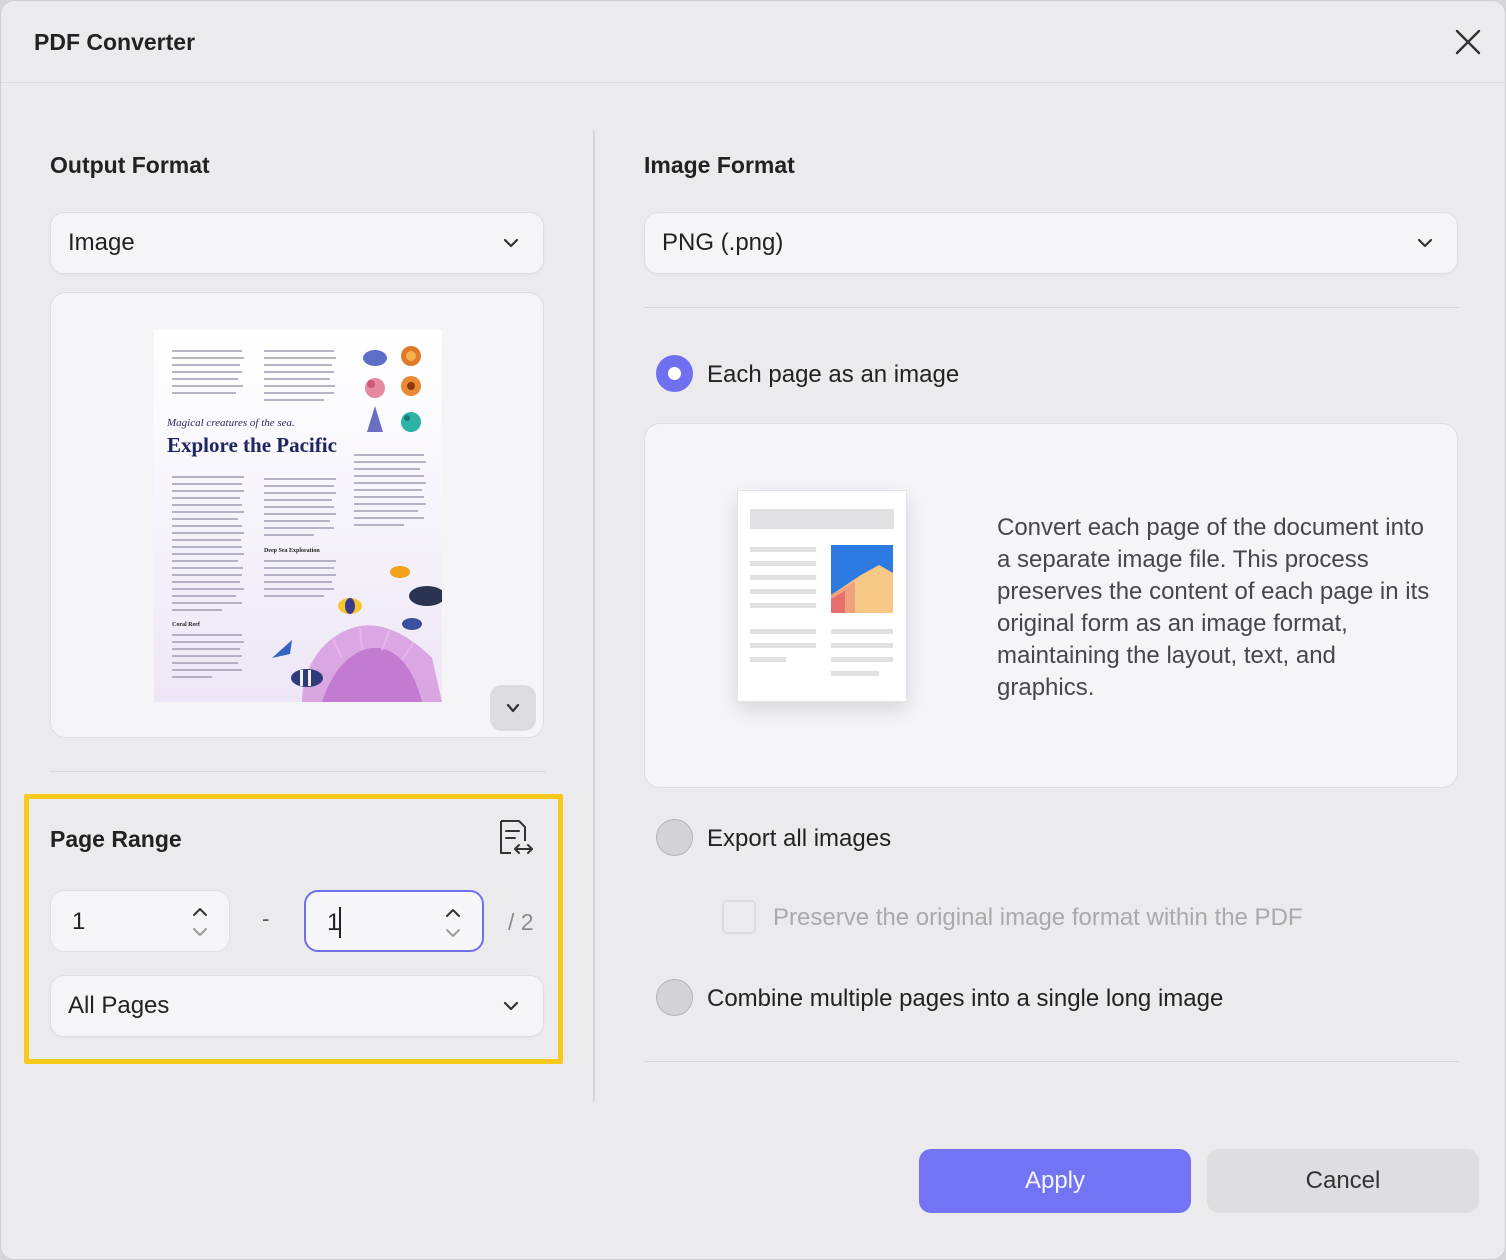  What do you see at coordinates (1051, 307) in the screenshot?
I see `right-divider-top` at bounding box center [1051, 307].